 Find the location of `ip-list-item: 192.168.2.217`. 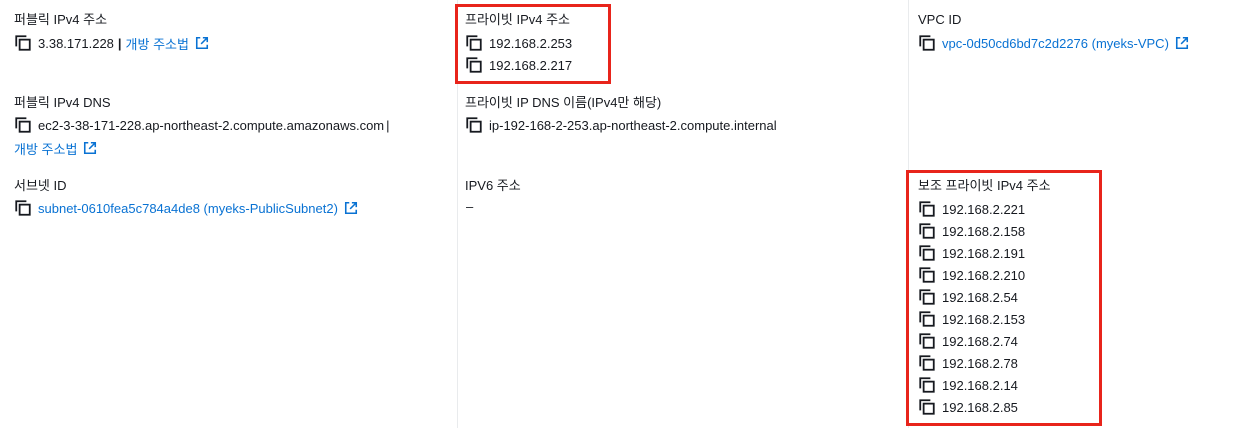

ip-list-item: 192.168.2.217 is located at coordinates (518, 65).